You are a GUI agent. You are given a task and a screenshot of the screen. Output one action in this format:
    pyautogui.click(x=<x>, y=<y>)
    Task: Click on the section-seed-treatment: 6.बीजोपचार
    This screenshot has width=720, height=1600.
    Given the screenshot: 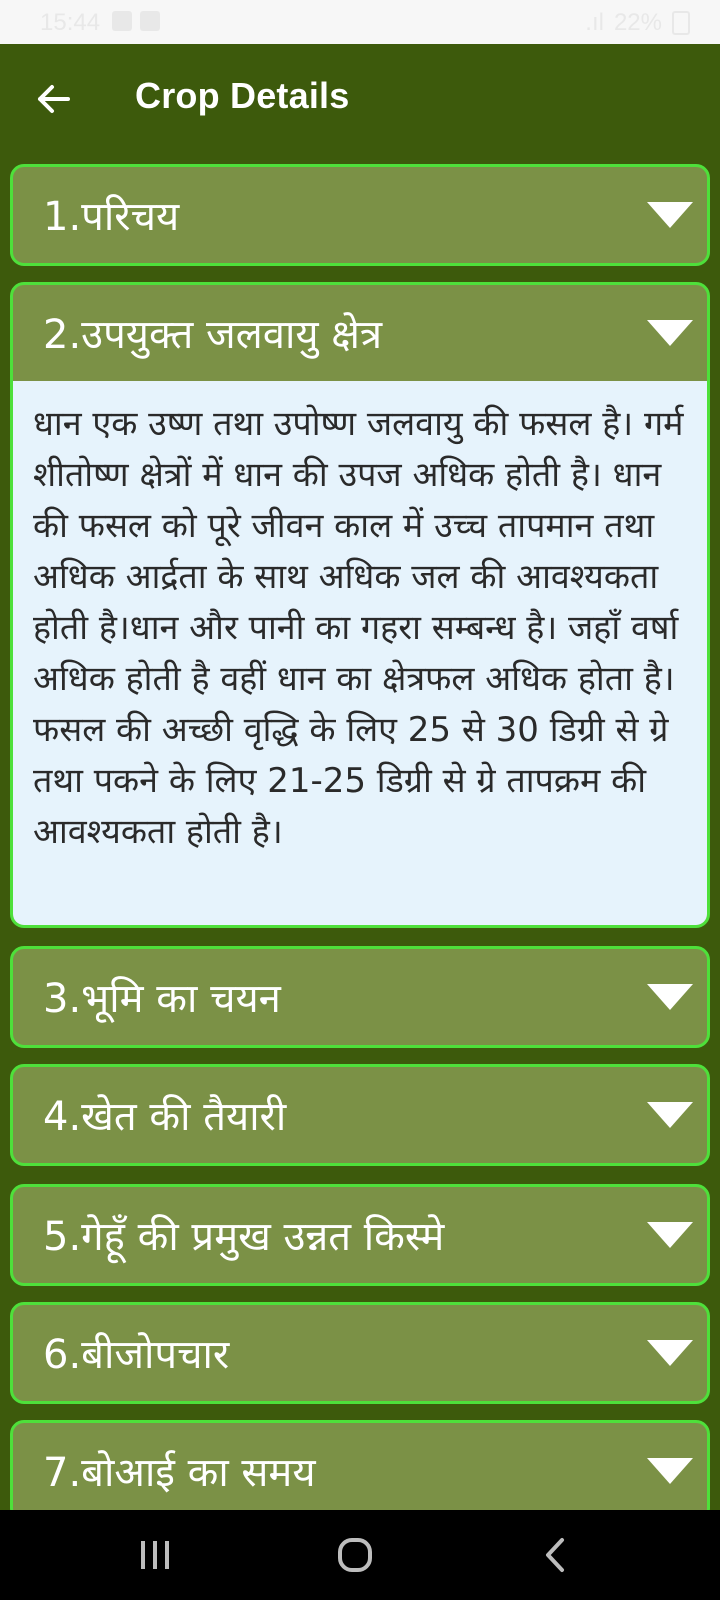 What is the action you would take?
    pyautogui.click(x=360, y=1353)
    